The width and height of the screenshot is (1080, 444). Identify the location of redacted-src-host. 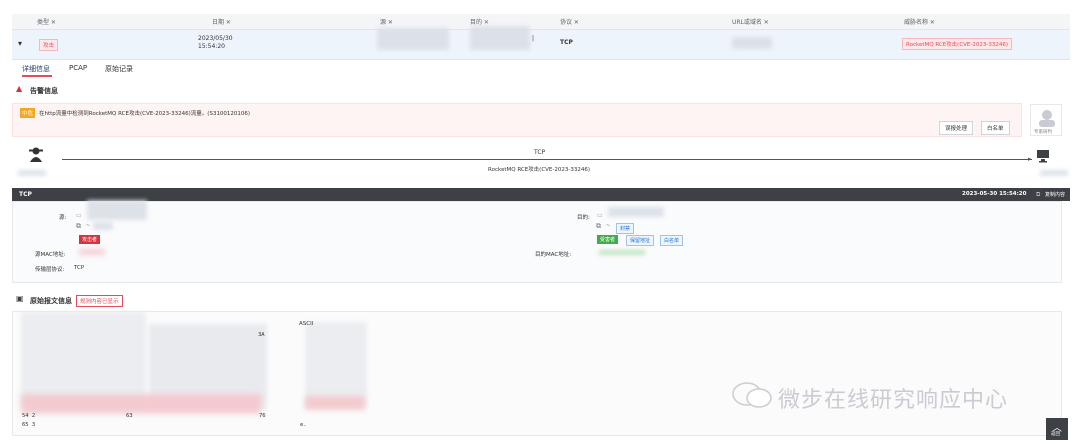
(103, 226).